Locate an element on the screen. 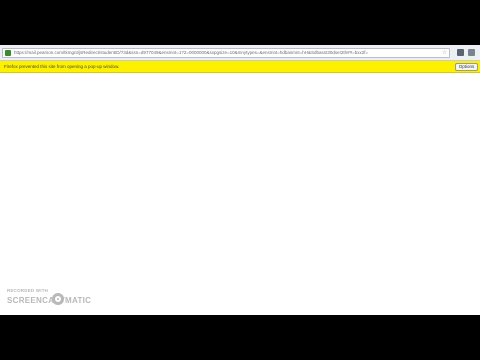 This screenshot has width=480, height=360. screencast-o-matic-logo is located at coordinates (58, 299).